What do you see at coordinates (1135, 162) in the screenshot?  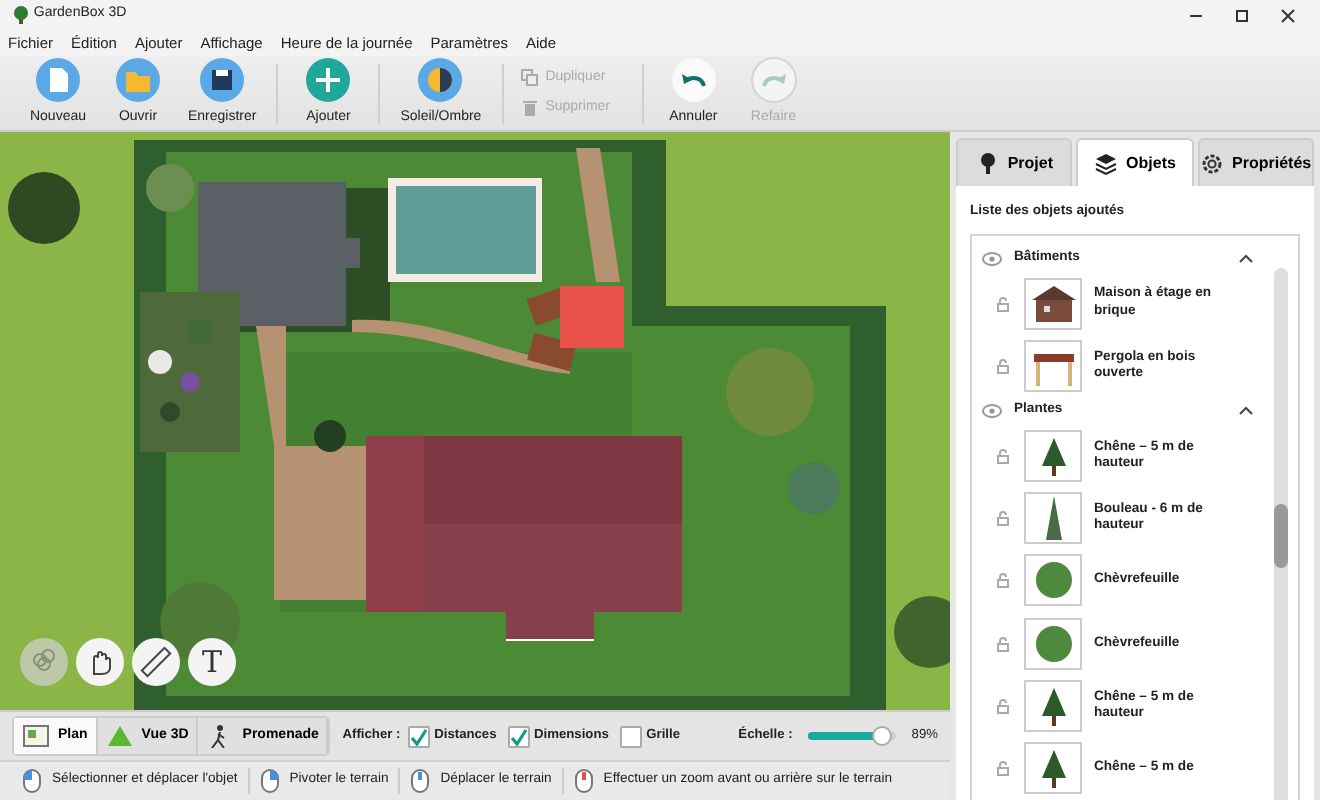 I see `panel-tab: Objets` at bounding box center [1135, 162].